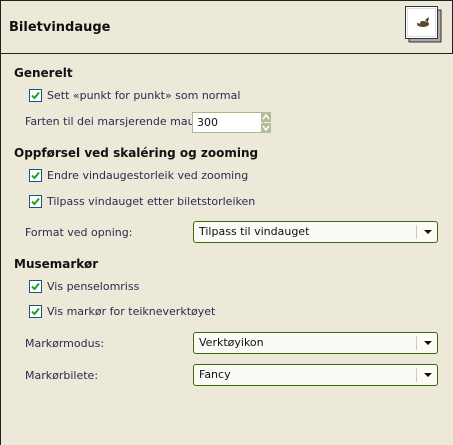 This screenshot has width=453, height=445. Describe the element at coordinates (131, 311) in the screenshot. I see `show-paint-cursor-label: Vis markør for teikneverktøyet` at that location.